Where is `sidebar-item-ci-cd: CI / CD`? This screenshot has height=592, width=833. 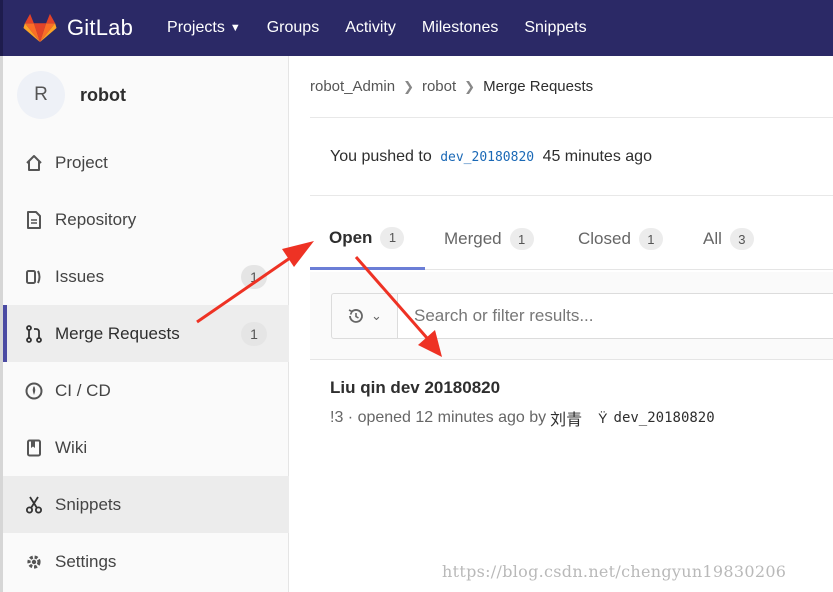
sidebar-item-ci-cd: CI / CD is located at coordinates (146, 390).